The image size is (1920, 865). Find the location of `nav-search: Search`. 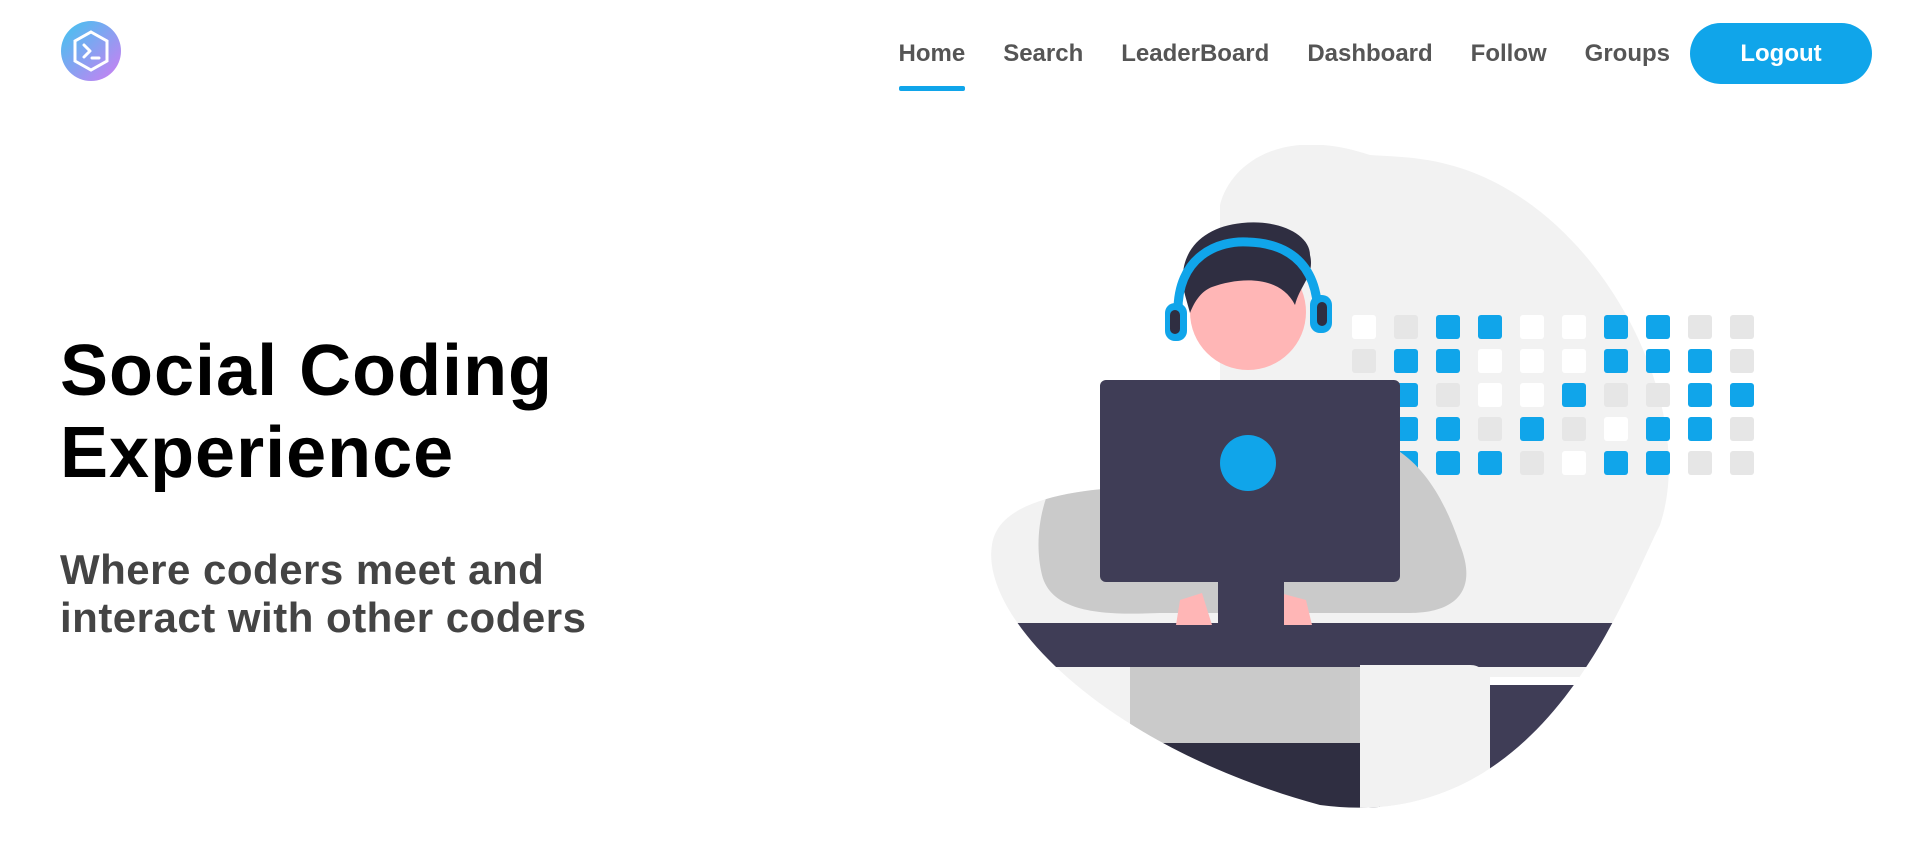

nav-search: Search is located at coordinates (1043, 34).